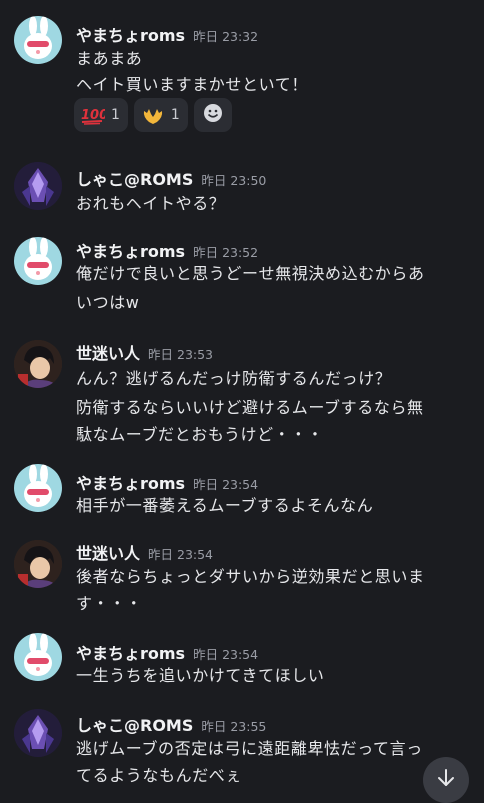 Image resolution: width=484 pixels, height=803 pixels. Describe the element at coordinates (234, 378) in the screenshot. I see `message-text: んん？逃げるんだっけ防衛するんだっけ？` at that location.